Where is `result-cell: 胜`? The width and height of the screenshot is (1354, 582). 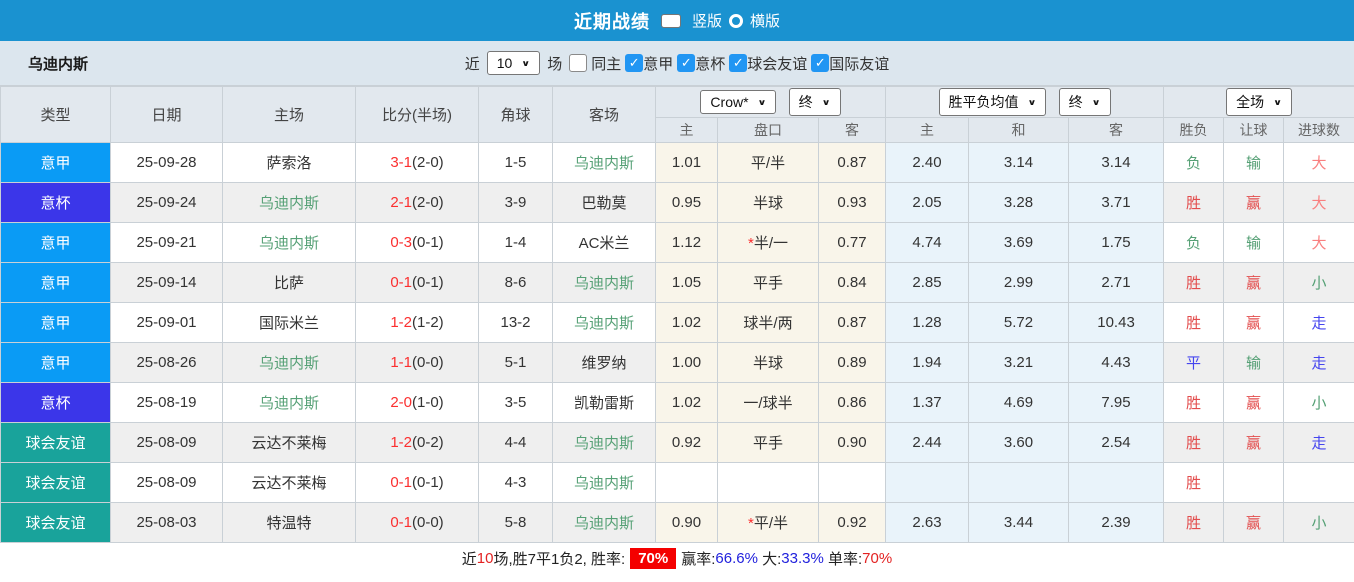
result-cell: 胜 is located at coordinates (1194, 402).